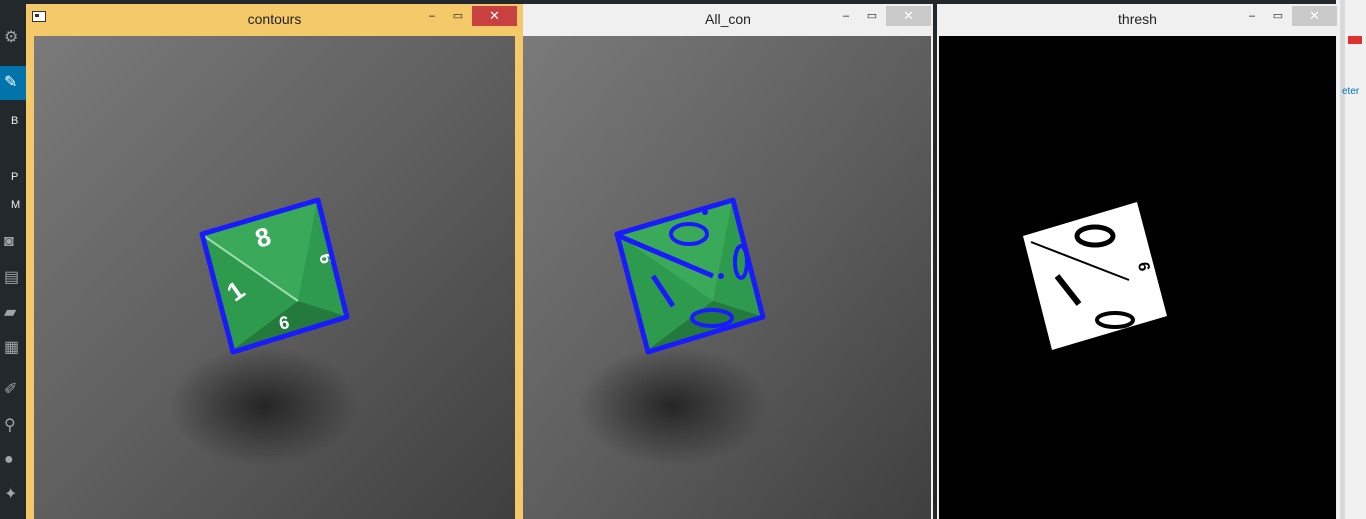 The height and width of the screenshot is (519, 1366). I want to click on editor-link-fragment: eter, so click(1350, 91).